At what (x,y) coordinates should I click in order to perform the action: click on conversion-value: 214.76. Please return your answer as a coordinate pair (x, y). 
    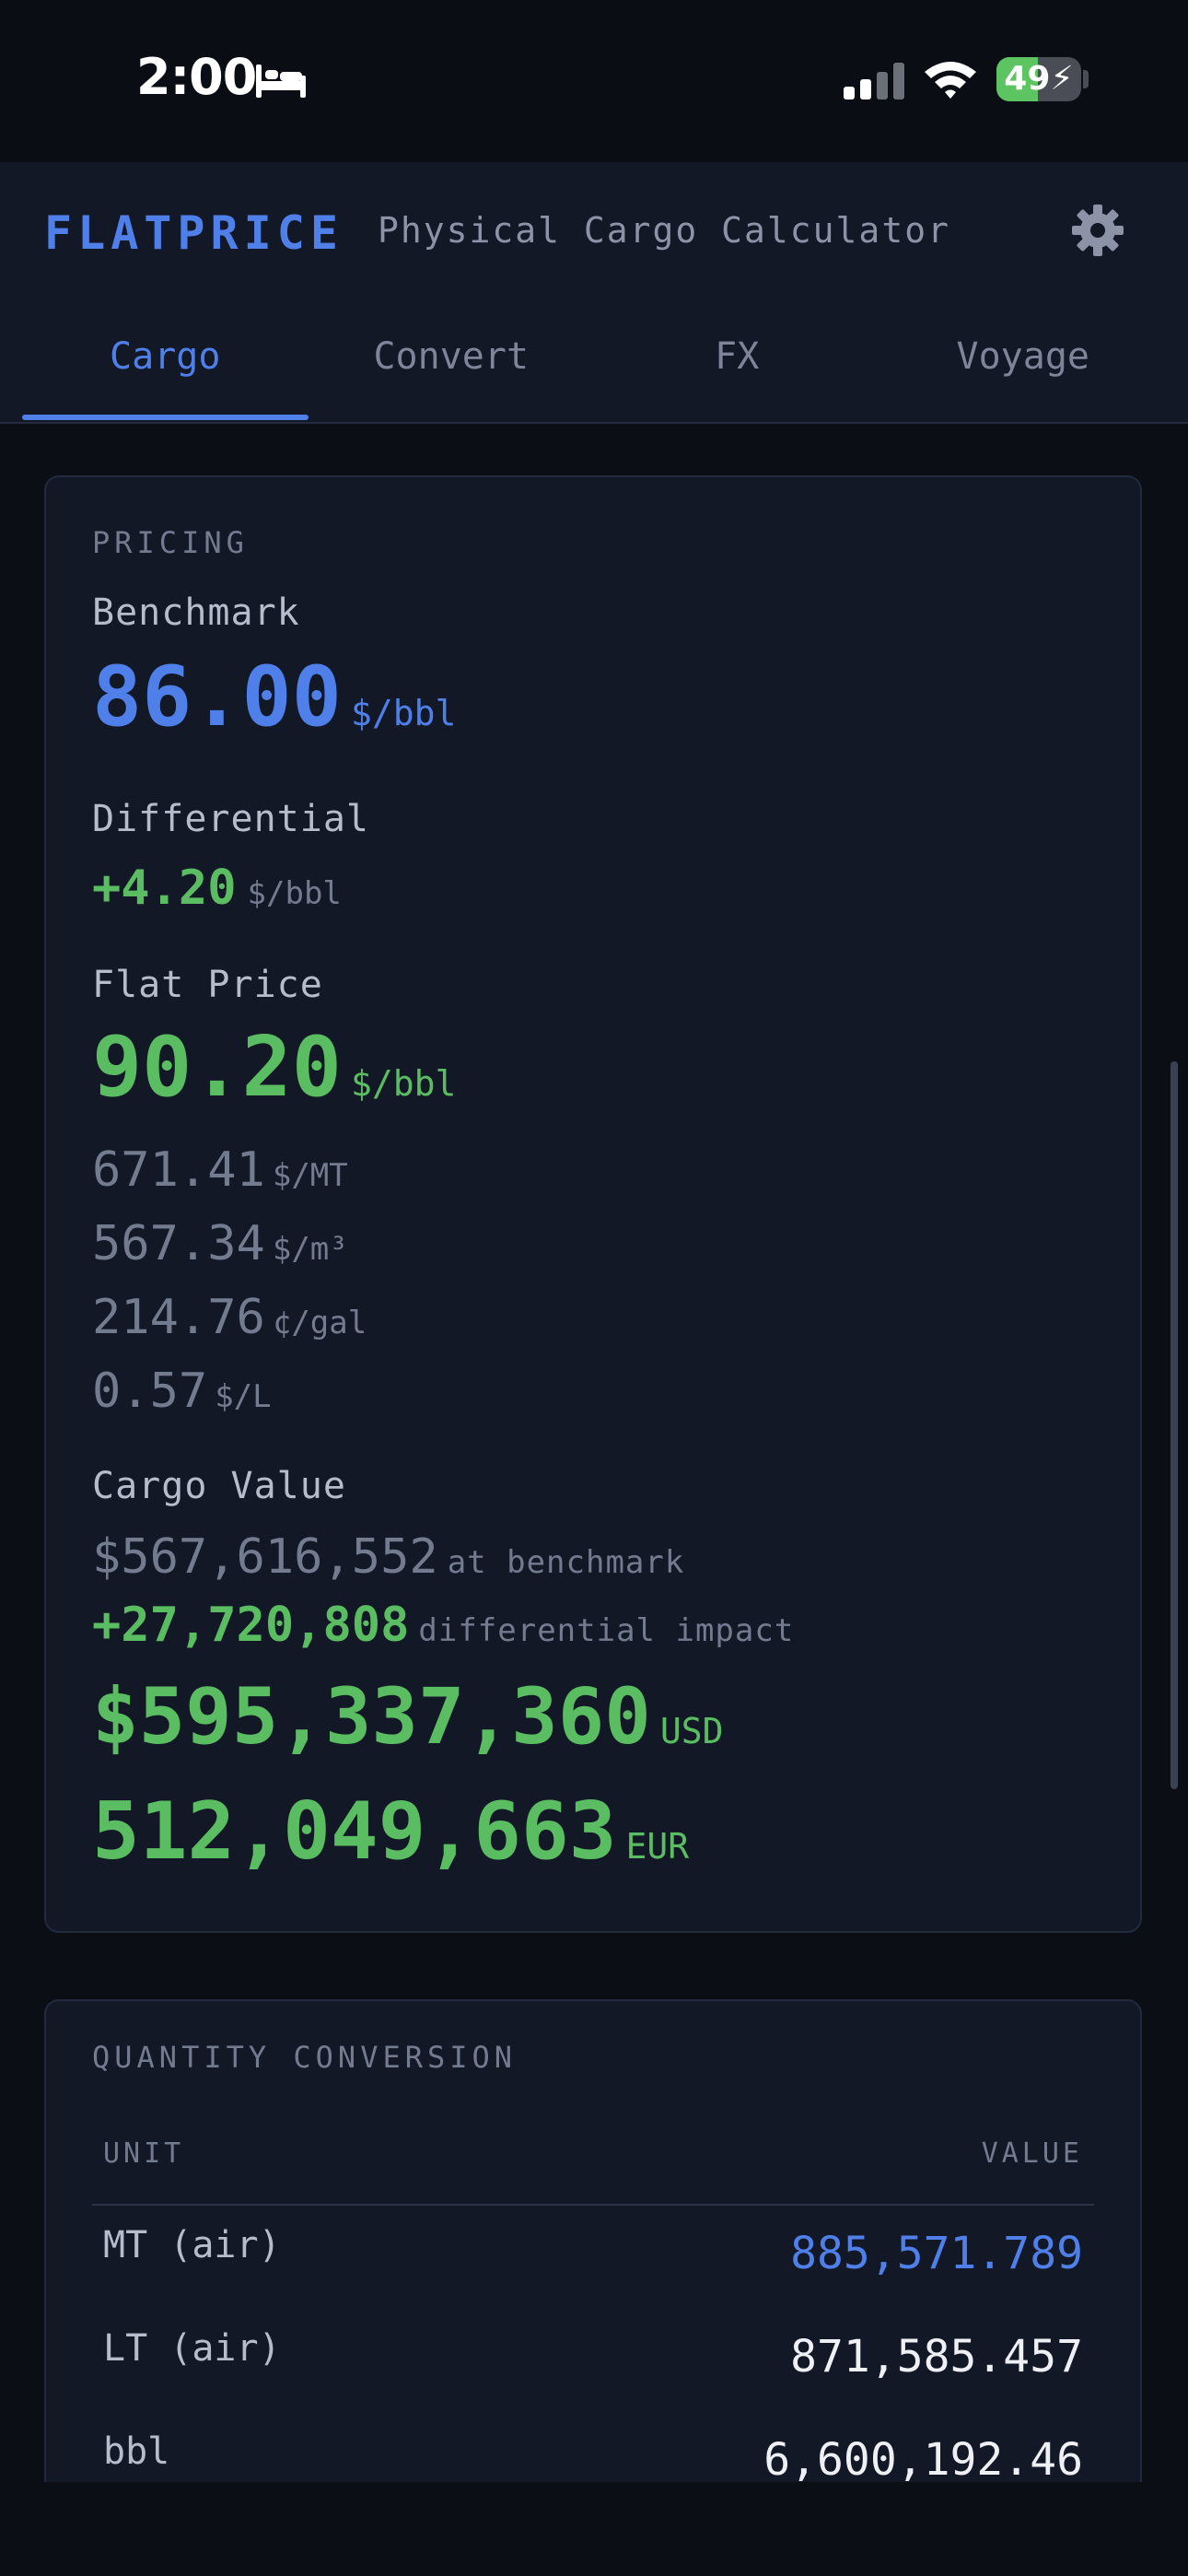
    Looking at the image, I should click on (178, 1317).